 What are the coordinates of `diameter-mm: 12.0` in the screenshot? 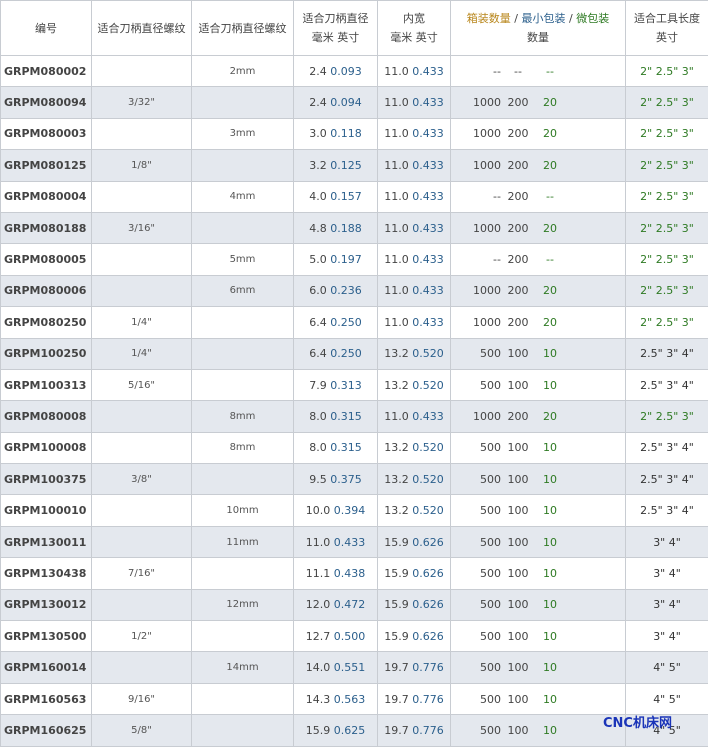 It's located at (318, 605).